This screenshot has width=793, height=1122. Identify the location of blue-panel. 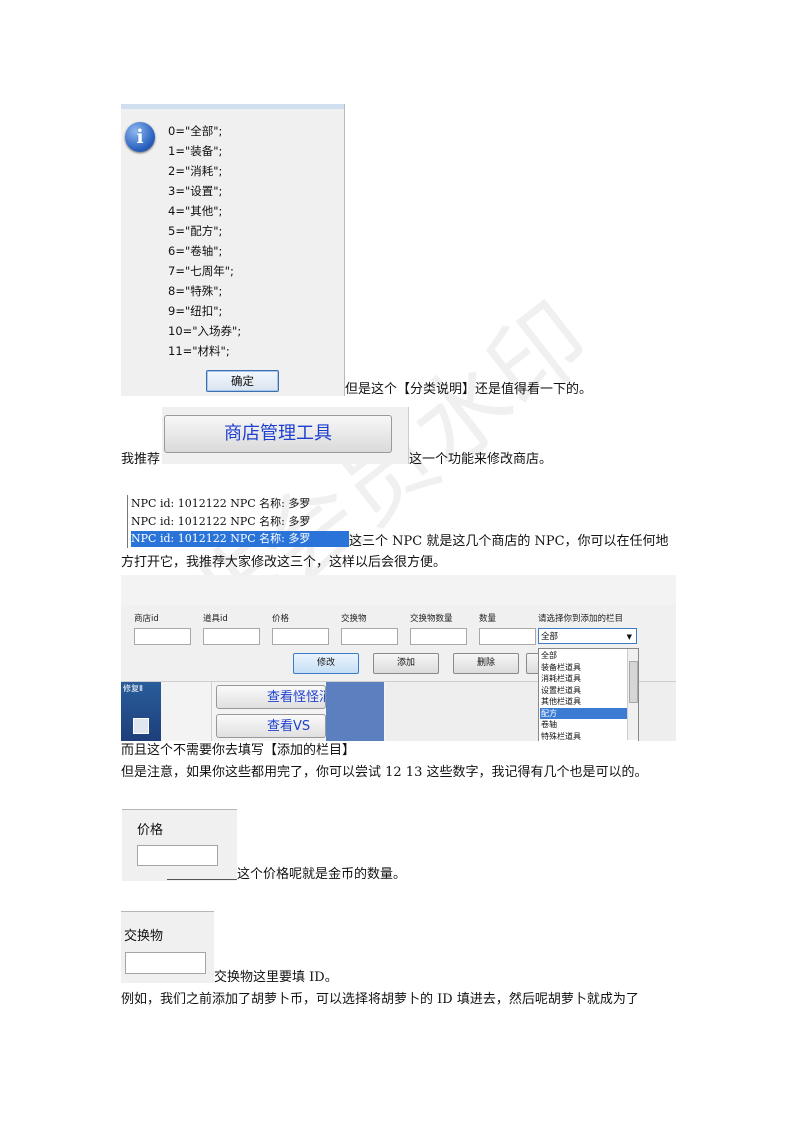
(355, 711).